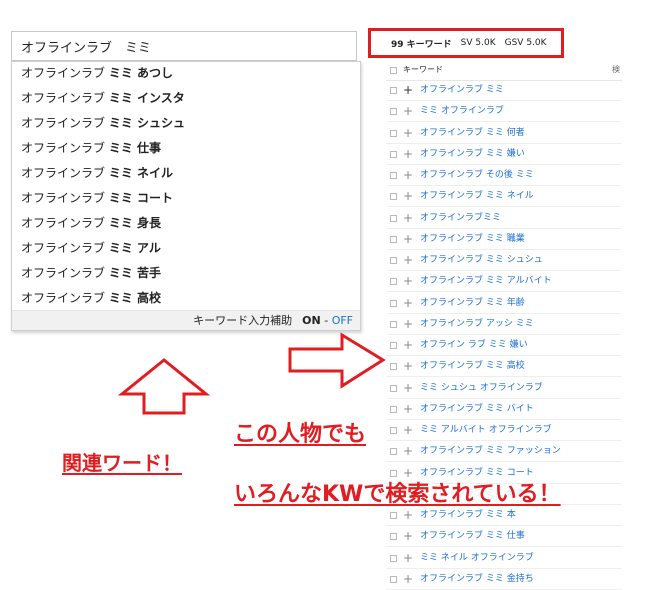 Image resolution: width=666 pixels, height=590 pixels. I want to click on assist-off-toggle: OFF, so click(342, 320).